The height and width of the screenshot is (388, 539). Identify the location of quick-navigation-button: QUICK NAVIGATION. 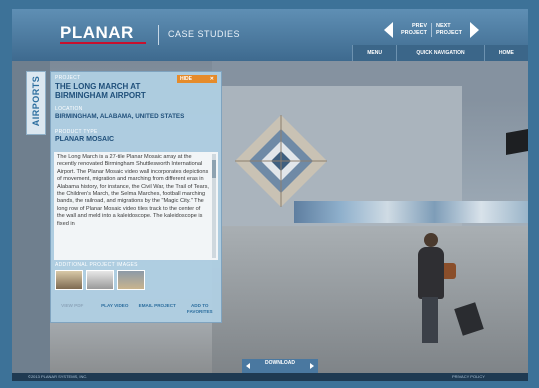
(440, 53).